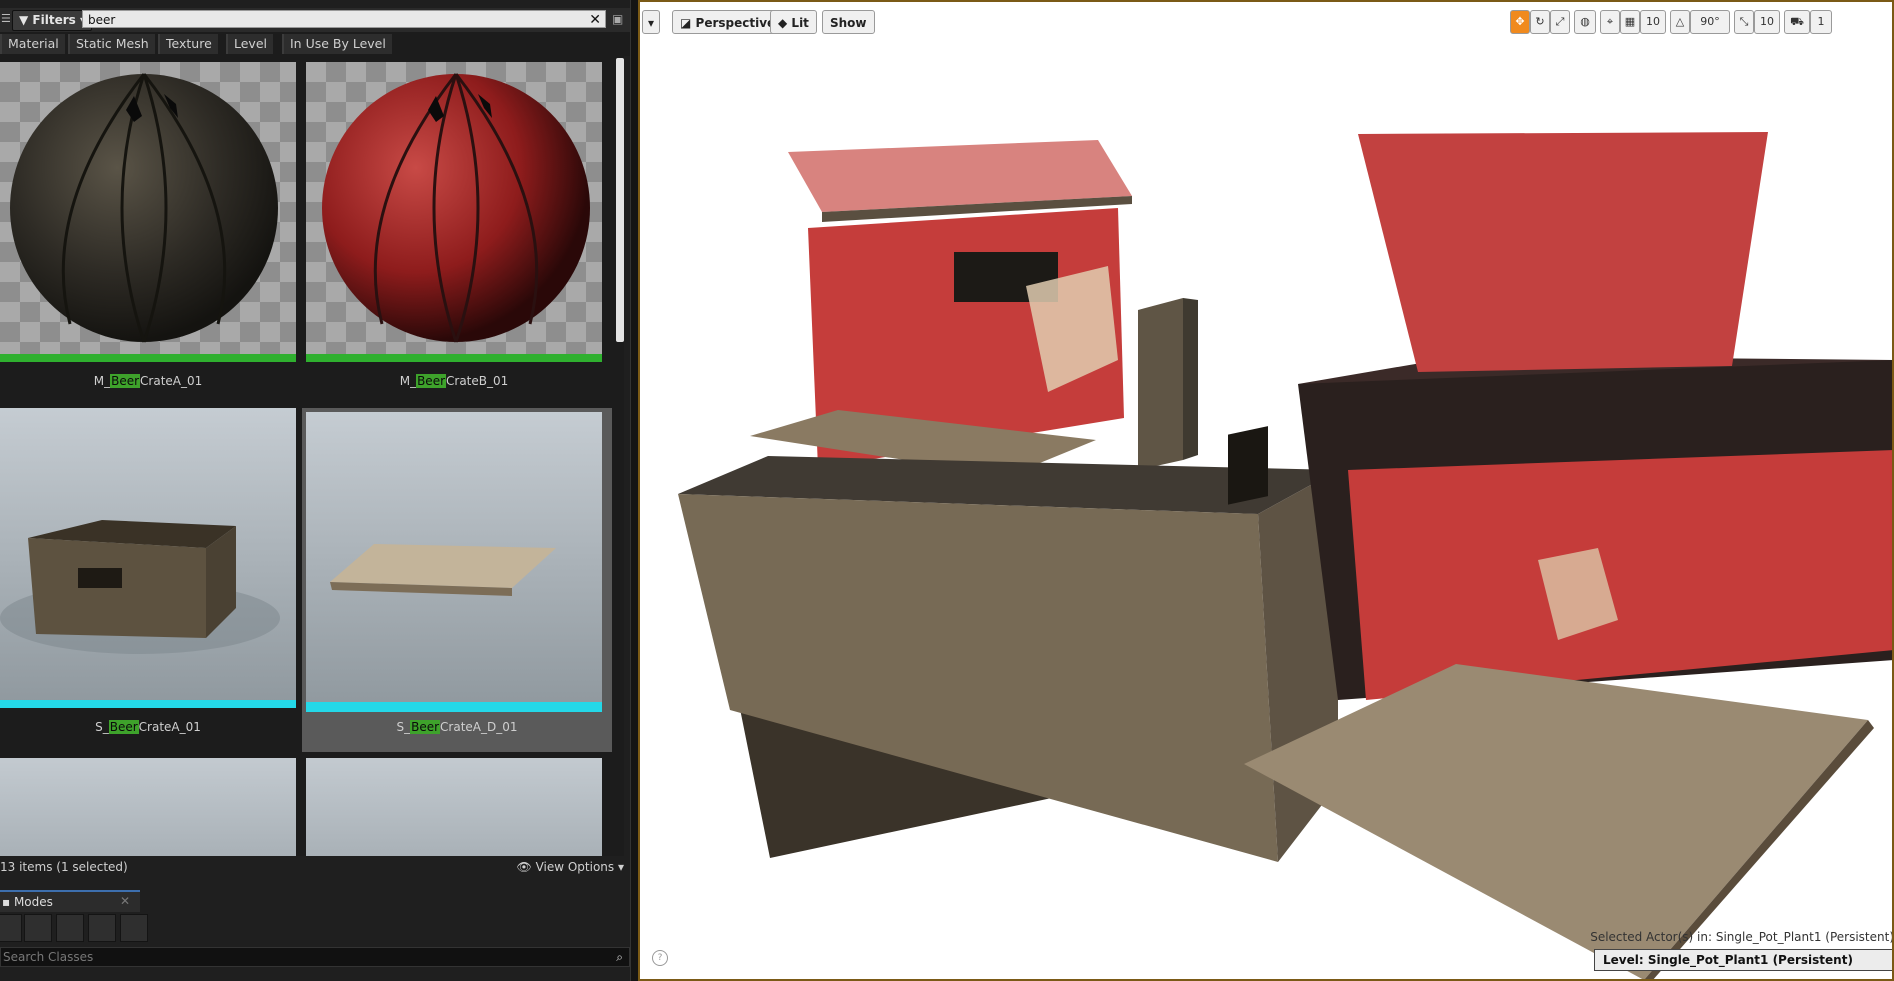 The image size is (1894, 981). I want to click on clear-search-icon: ✕, so click(595, 20).